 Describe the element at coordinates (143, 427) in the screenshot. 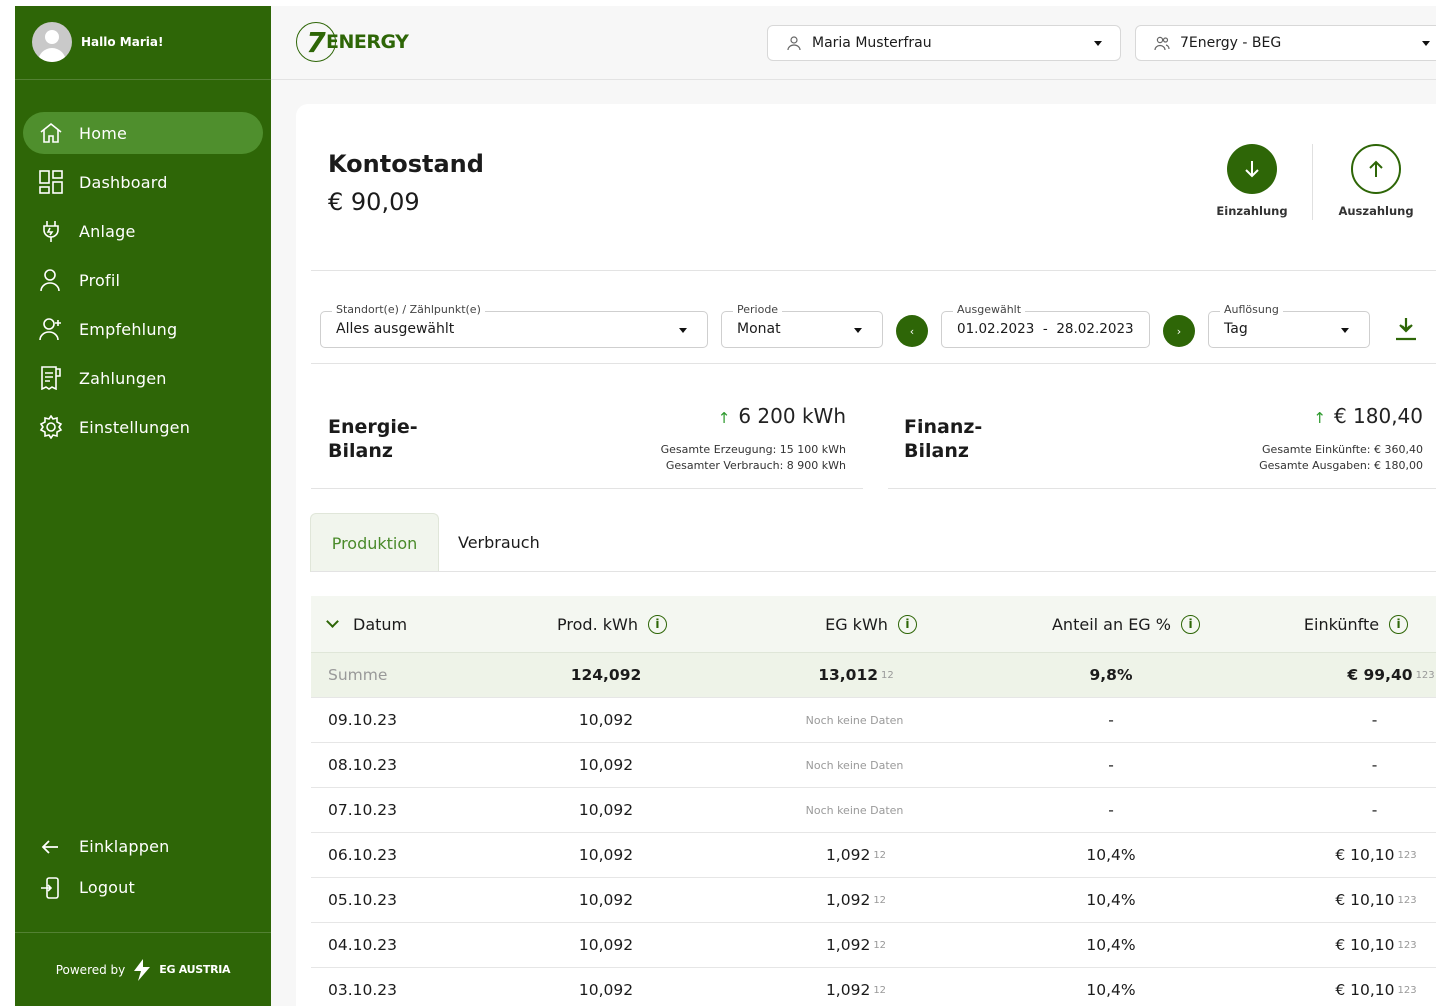

I see `sidebar-item-einstellungen: Einstellungen` at that location.